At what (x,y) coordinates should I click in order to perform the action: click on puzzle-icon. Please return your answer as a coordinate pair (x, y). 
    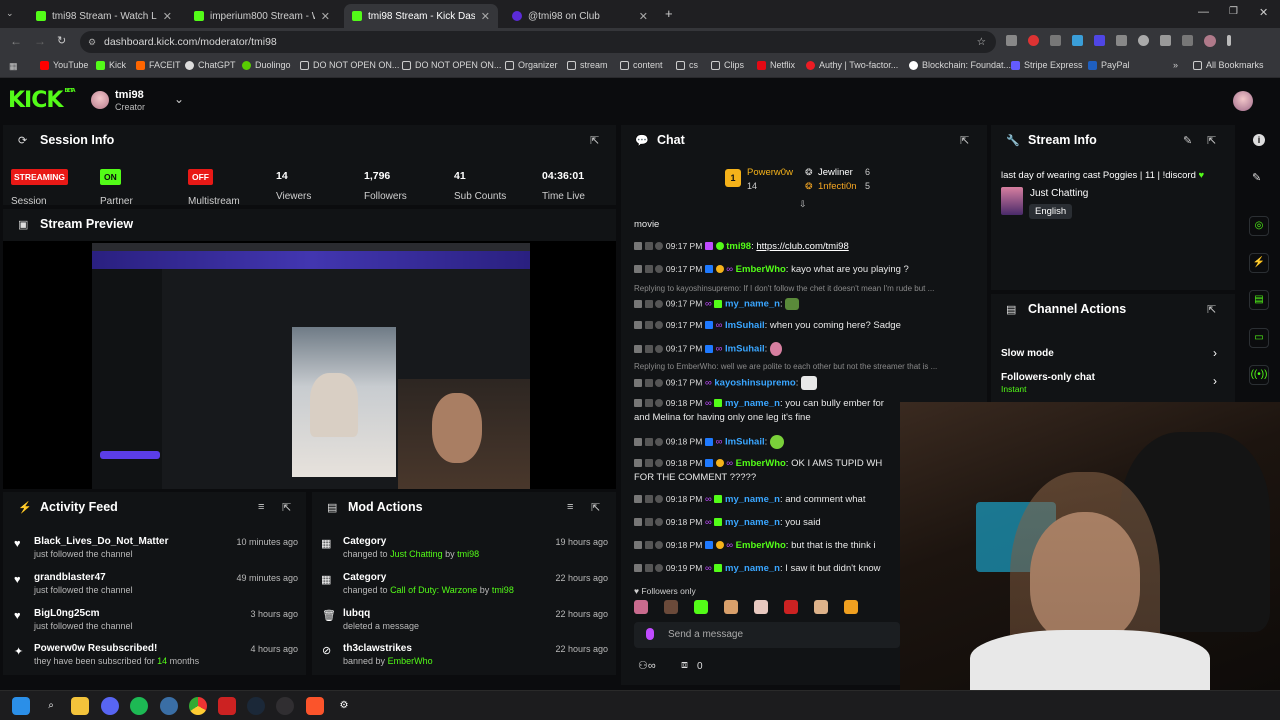
    Looking at the image, I should click on (1165, 40).